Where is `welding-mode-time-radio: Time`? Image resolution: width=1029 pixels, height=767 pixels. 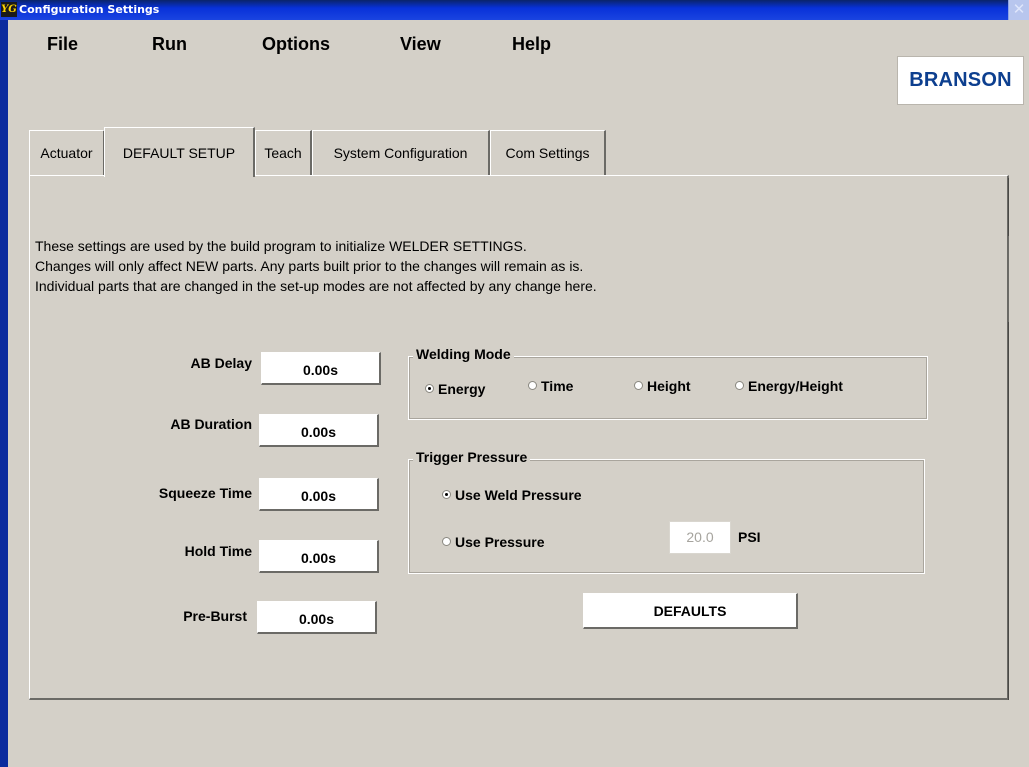 welding-mode-time-radio: Time is located at coordinates (550, 386).